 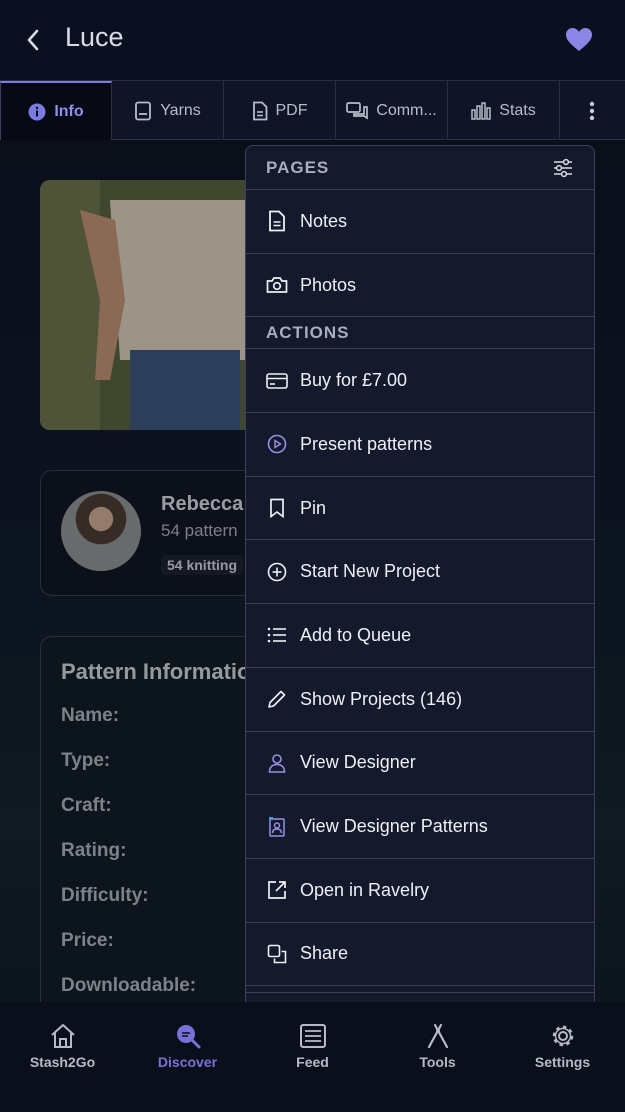 I want to click on menu-item-label: View Designer, so click(x=358, y=762).